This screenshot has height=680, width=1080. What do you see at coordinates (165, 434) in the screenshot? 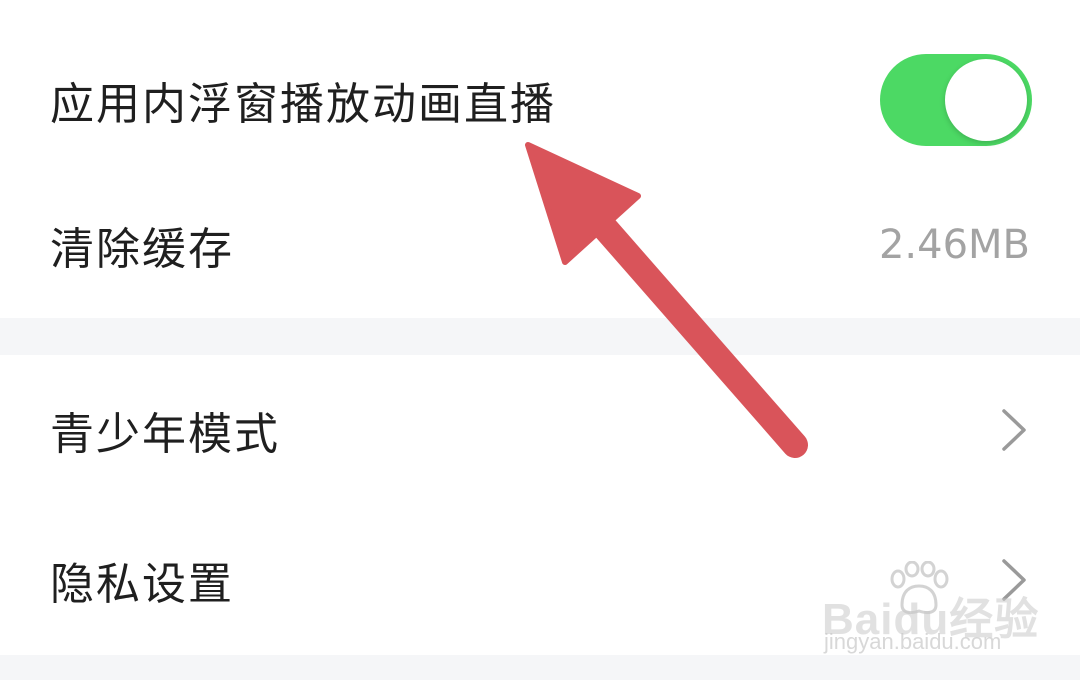
I see `teen-mode-label: 青少年模式` at bounding box center [165, 434].